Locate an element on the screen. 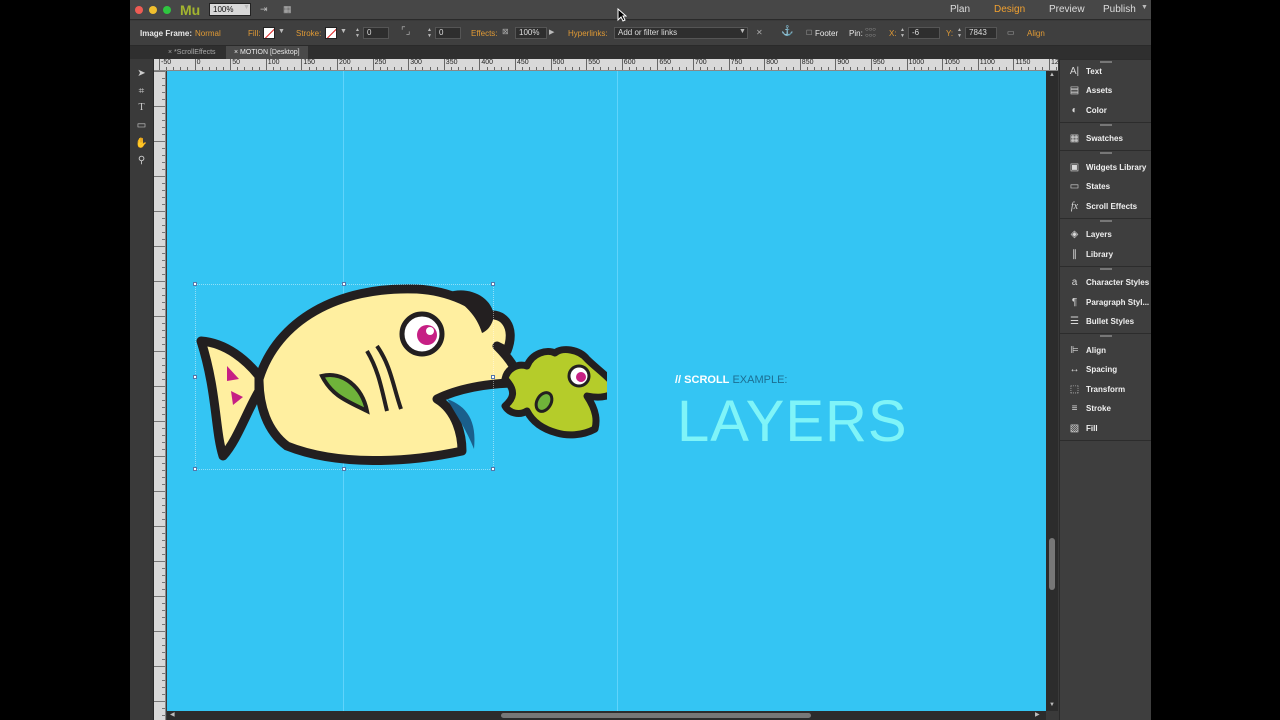  stroke-swatch is located at coordinates (331, 33).